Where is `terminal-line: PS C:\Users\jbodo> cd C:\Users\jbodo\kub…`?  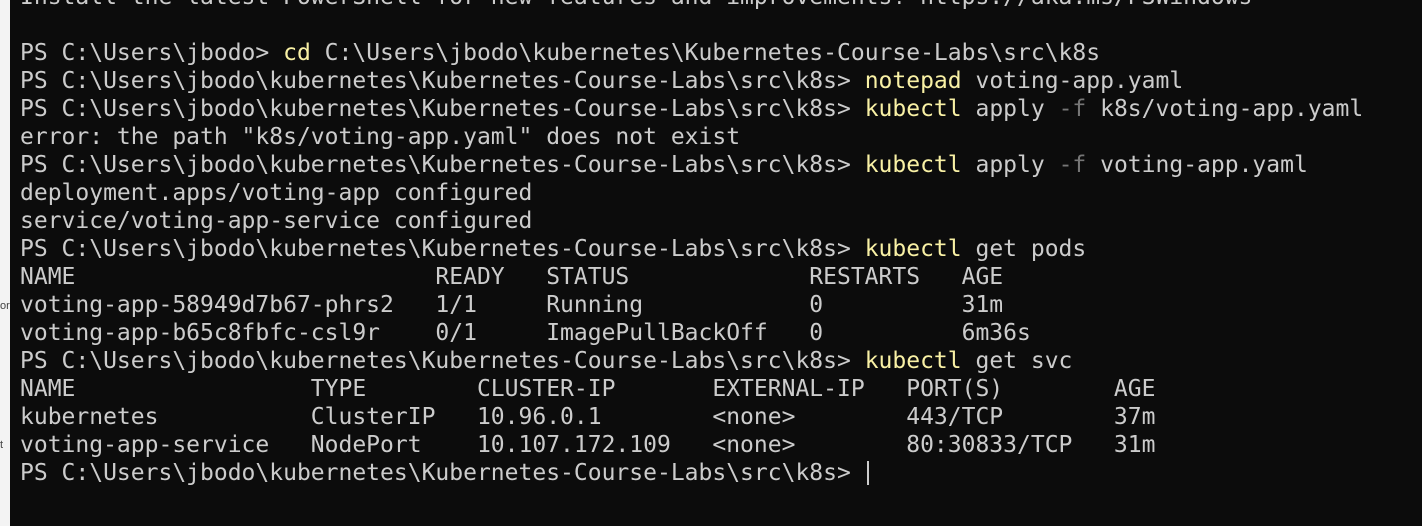
terminal-line: PS C:\Users\jbodo> cd C:\Users\jbodo\kub… is located at coordinates (691, 53).